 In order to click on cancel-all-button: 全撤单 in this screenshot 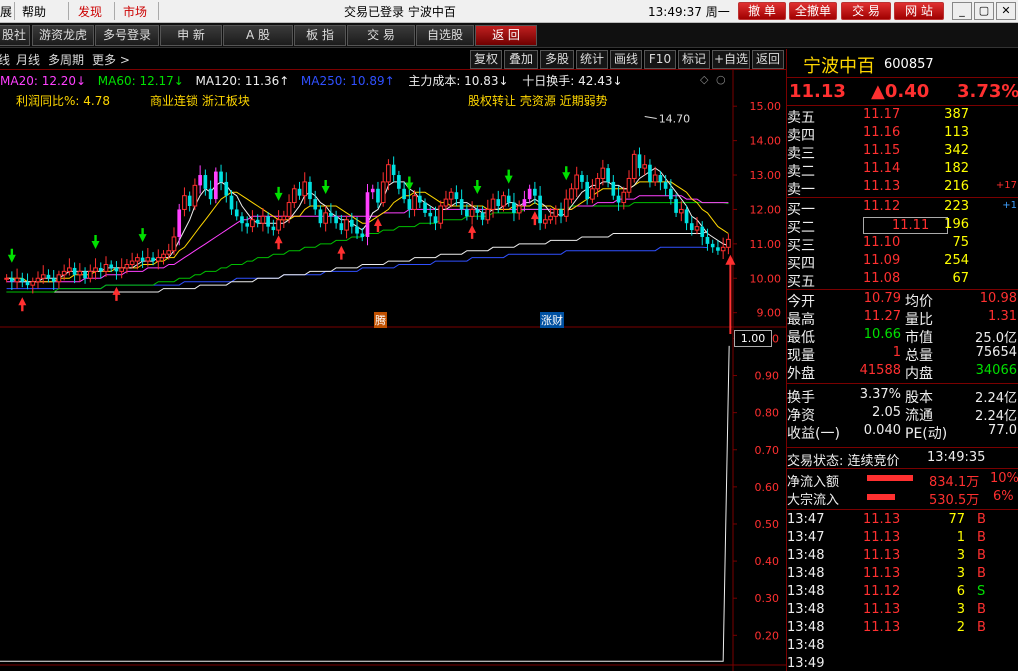, I will do `click(813, 11)`.